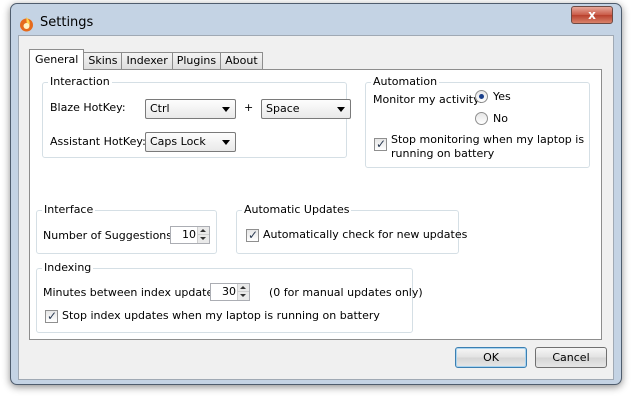 Image resolution: width=640 pixels, height=401 pixels. Describe the element at coordinates (133, 292) in the screenshot. I see `minutes-label: Minutes between index updates:` at that location.